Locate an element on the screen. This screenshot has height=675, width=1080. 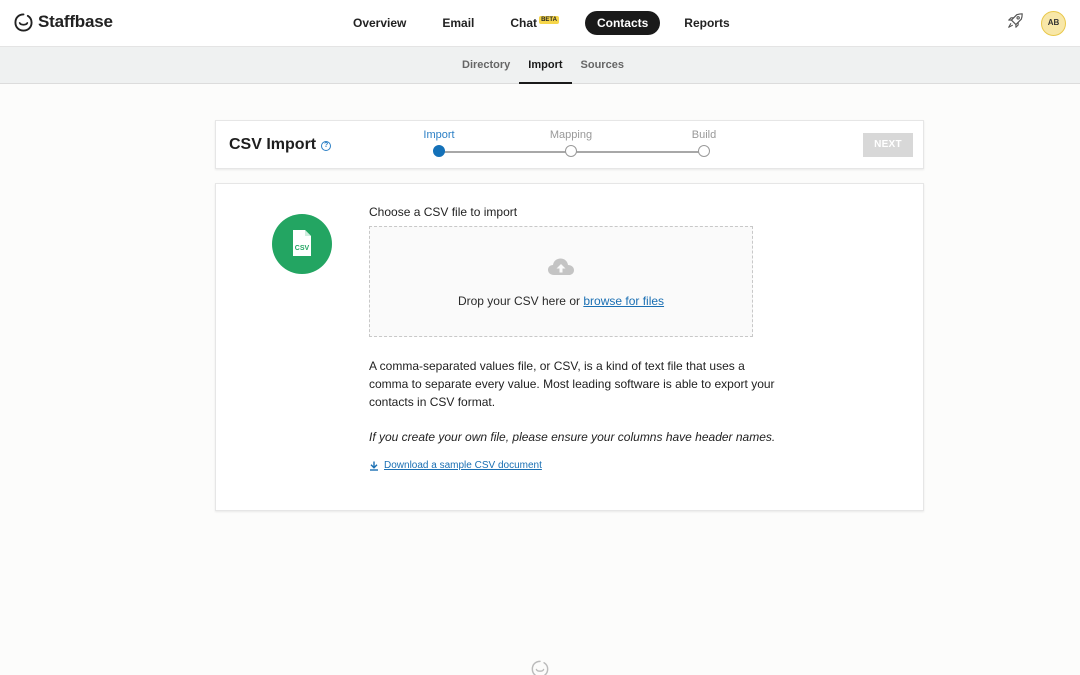
nav-item-label: Overview is located at coordinates (380, 23).